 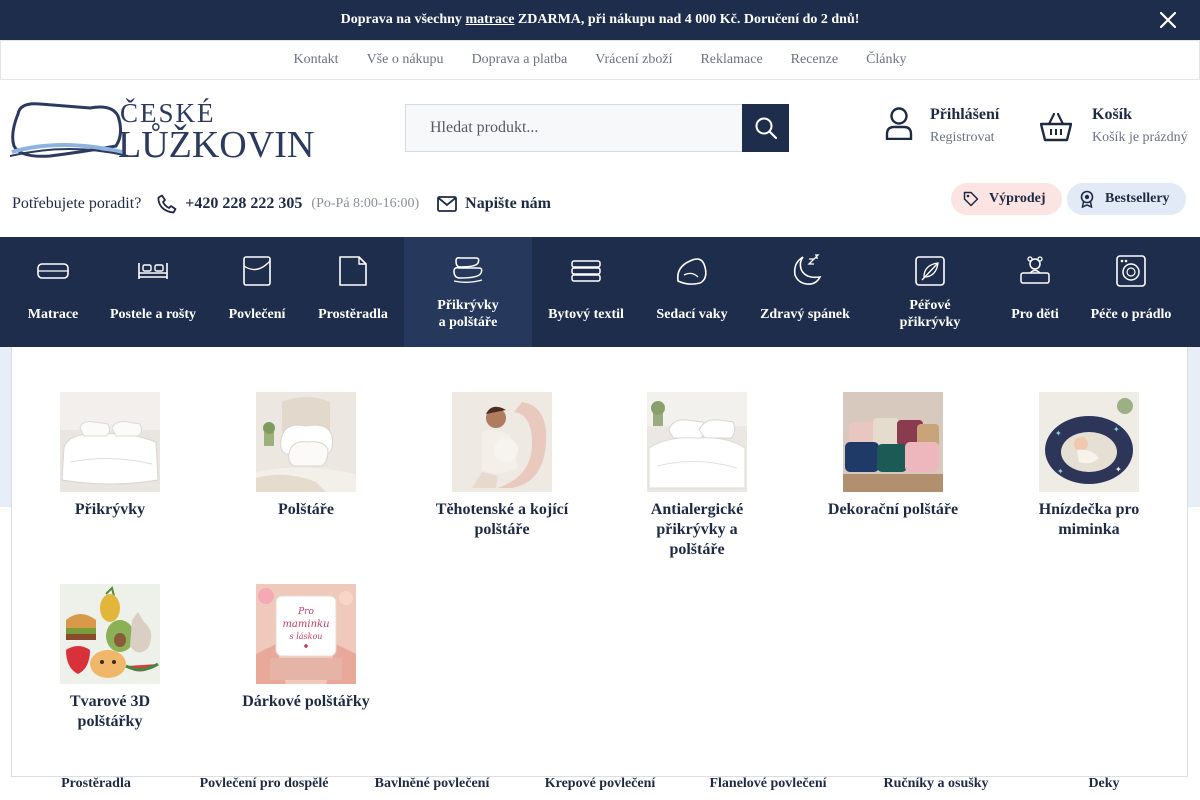 I want to click on bestsellers-label: Bestsellery, so click(x=1137, y=198).